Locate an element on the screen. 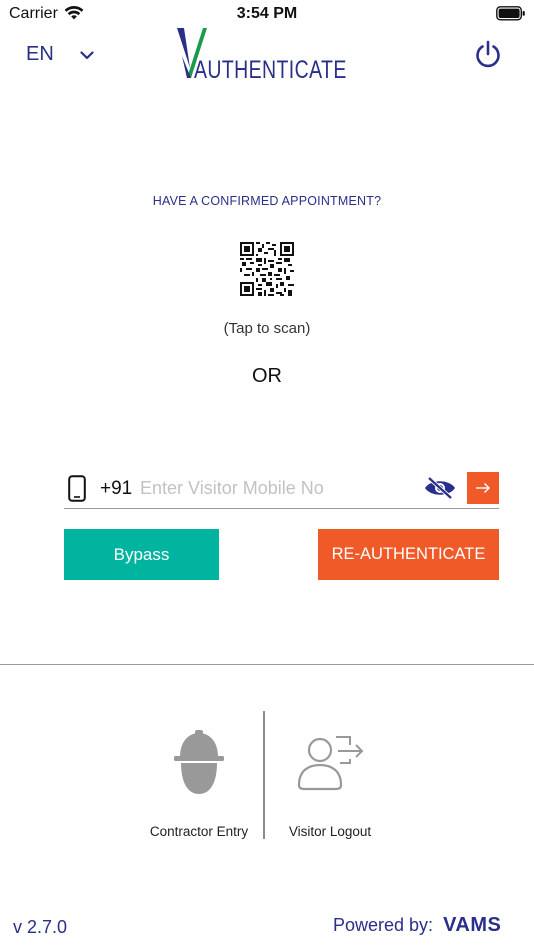  phone-icon is located at coordinates (77, 491).